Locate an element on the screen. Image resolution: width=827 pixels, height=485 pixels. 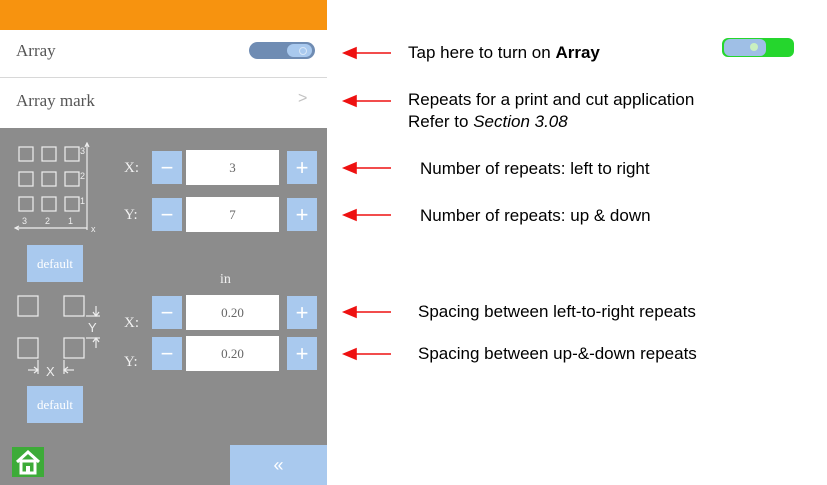
callout-arrows is located at coordinates (366, 203).